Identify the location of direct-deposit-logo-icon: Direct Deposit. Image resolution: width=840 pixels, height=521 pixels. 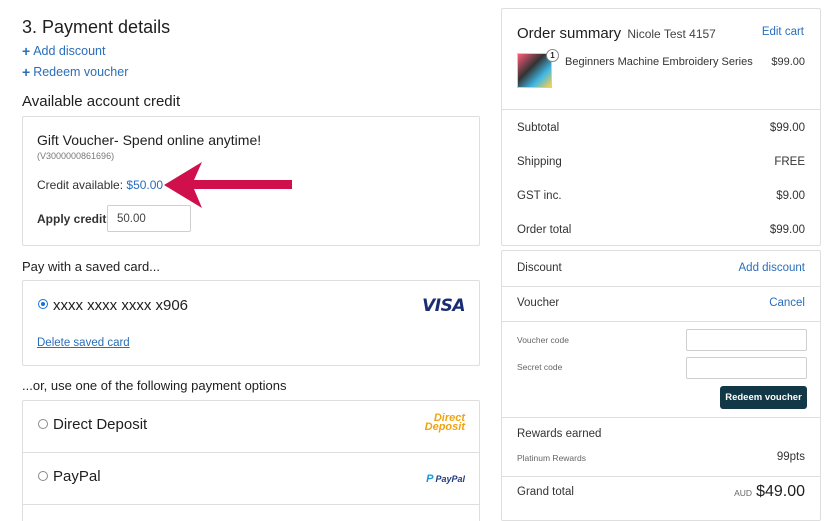
(444, 422).